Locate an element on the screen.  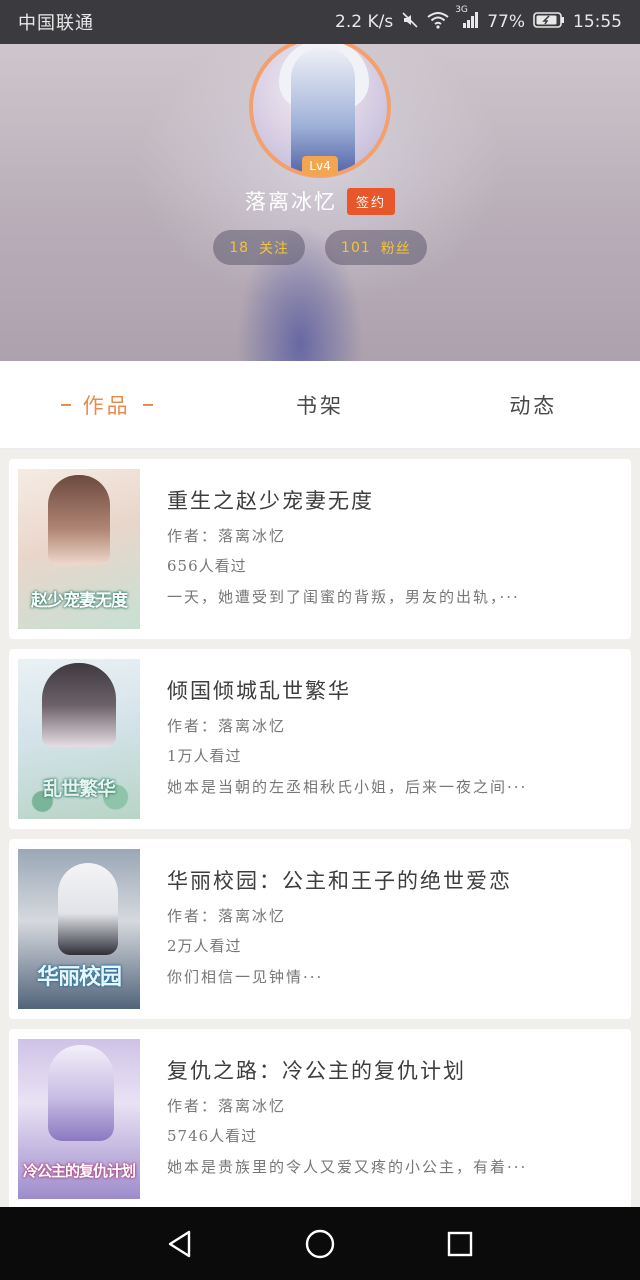
tab-bookshelf: 书架 is located at coordinates (319, 404).